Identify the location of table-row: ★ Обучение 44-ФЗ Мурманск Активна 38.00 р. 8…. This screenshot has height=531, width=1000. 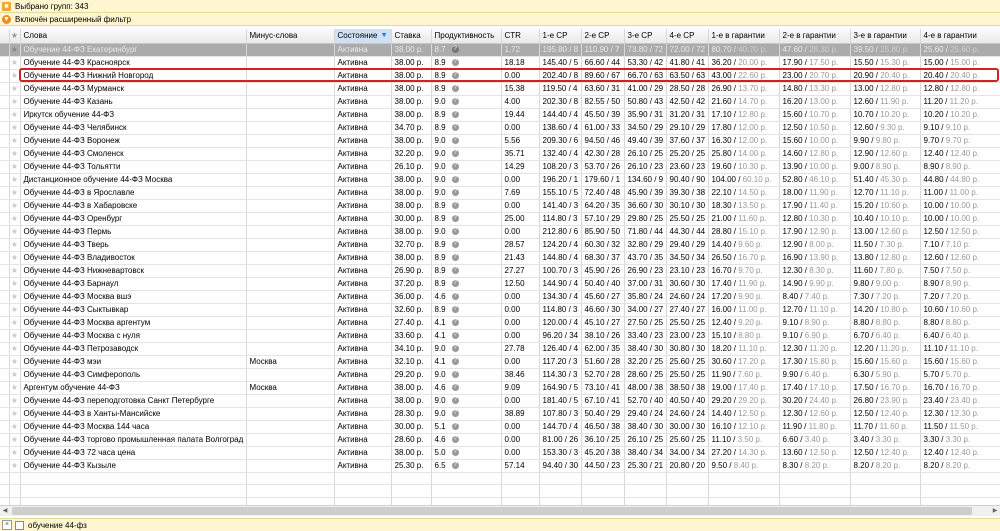
(500, 89).